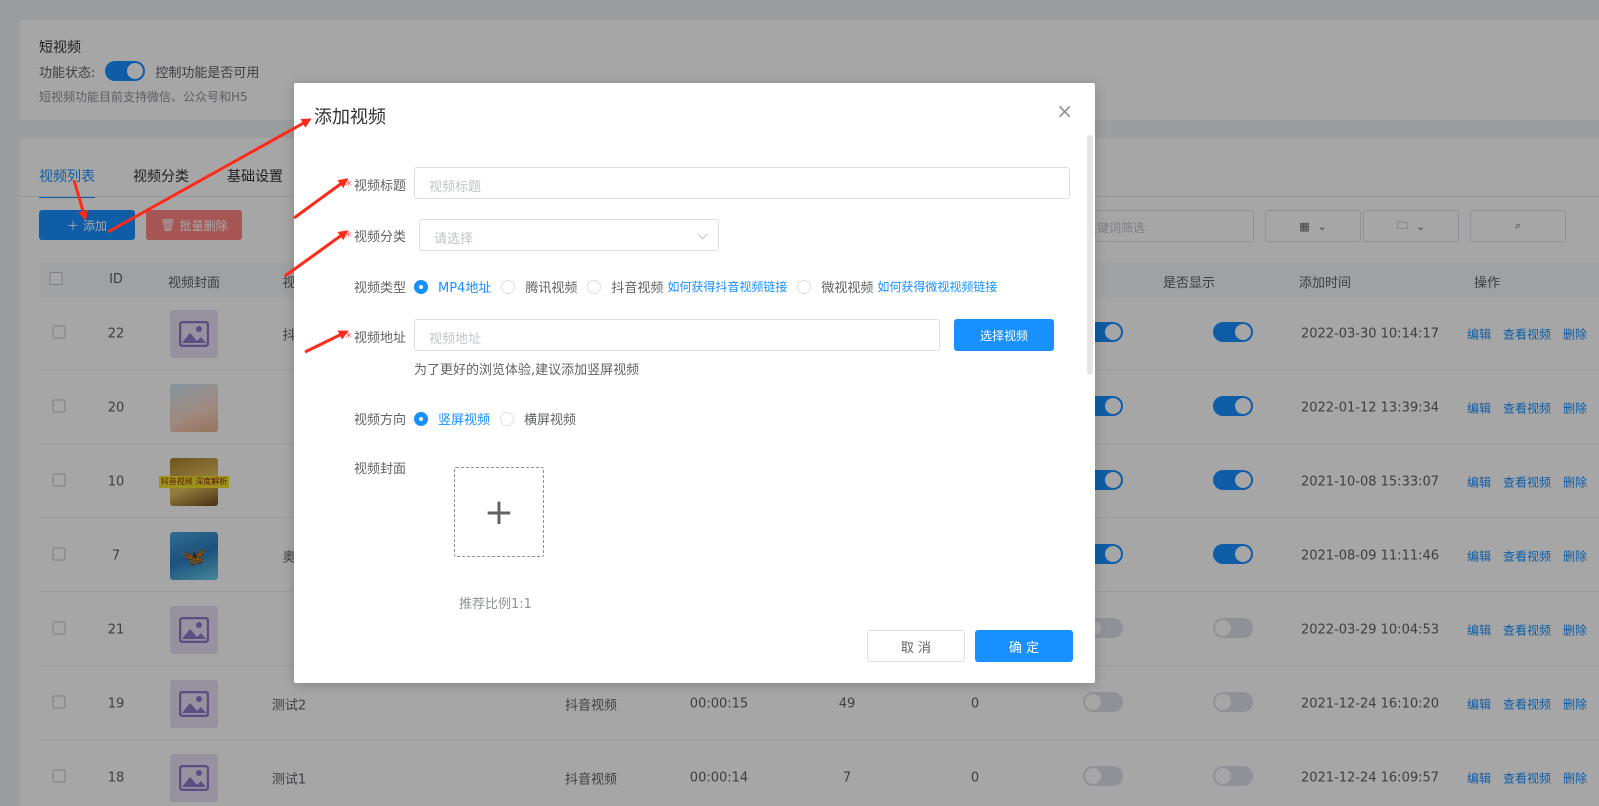 The width and height of the screenshot is (1599, 806). What do you see at coordinates (742, 183) in the screenshot?
I see `video-title-input: 视频标题` at bounding box center [742, 183].